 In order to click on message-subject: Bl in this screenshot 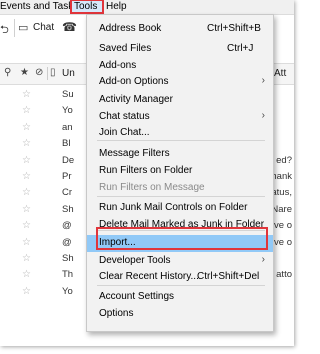, I will do `click(66, 144)`.